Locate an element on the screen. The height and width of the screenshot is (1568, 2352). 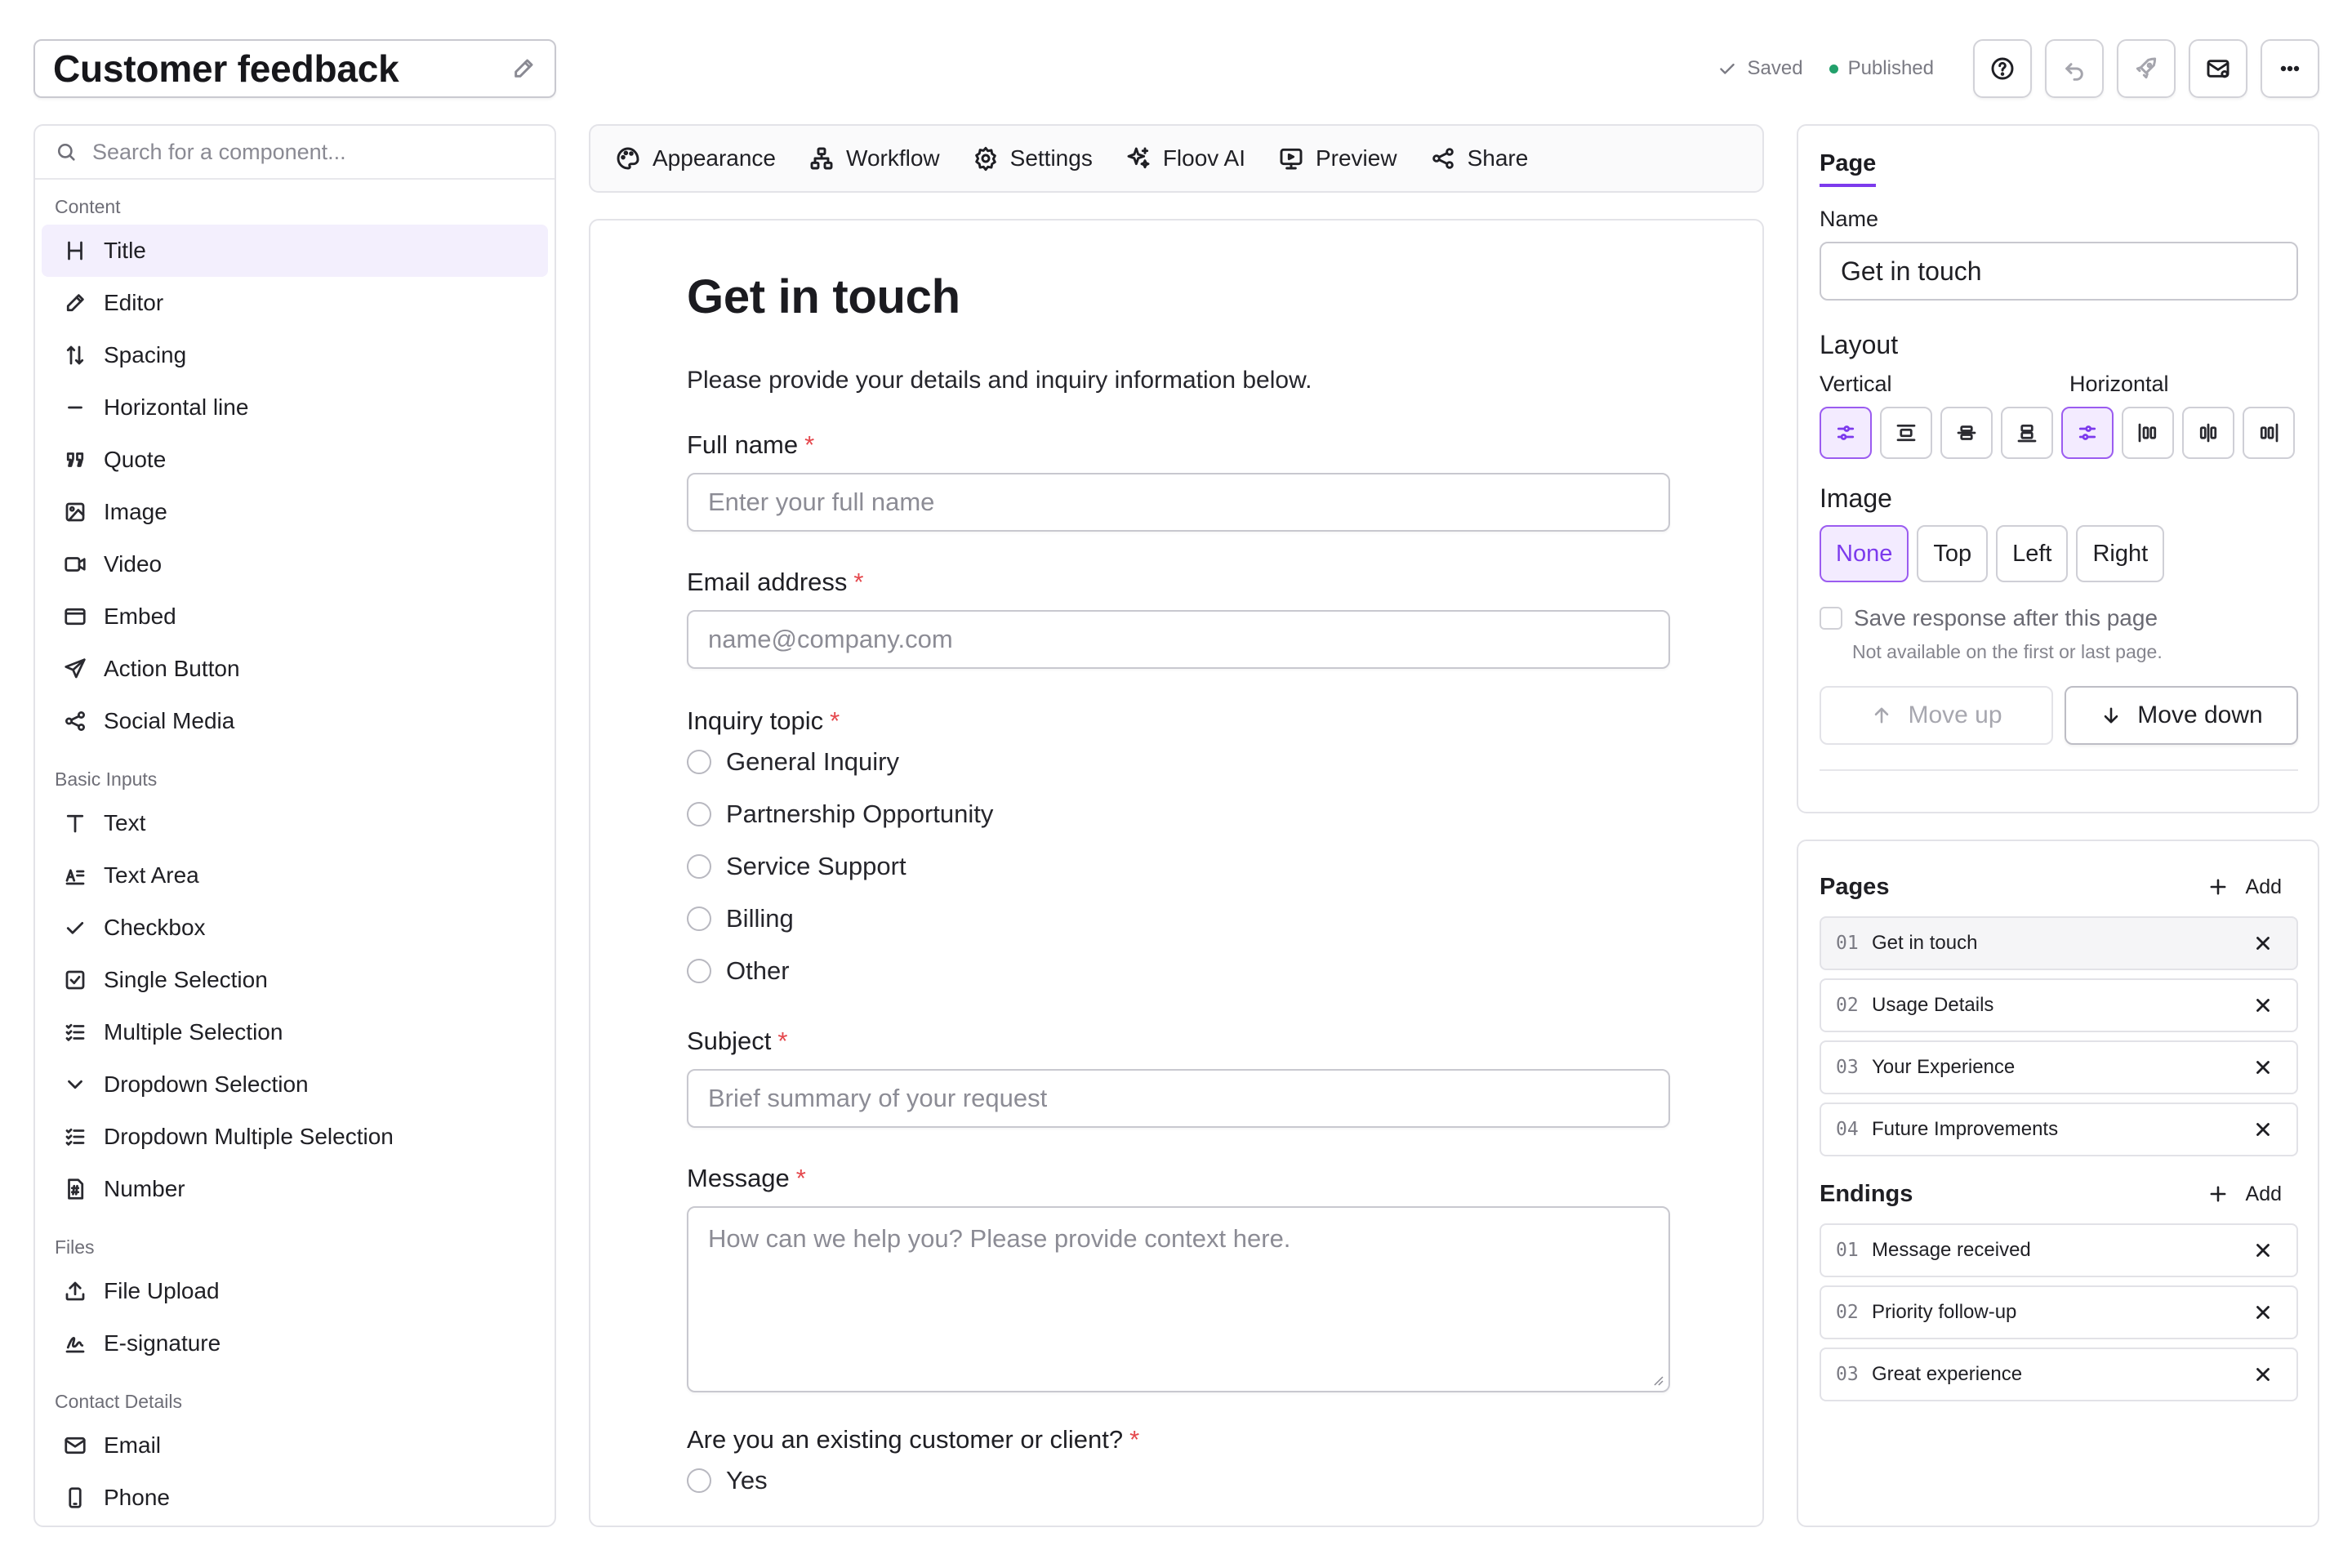
text-icon is located at coordinates (75, 823).